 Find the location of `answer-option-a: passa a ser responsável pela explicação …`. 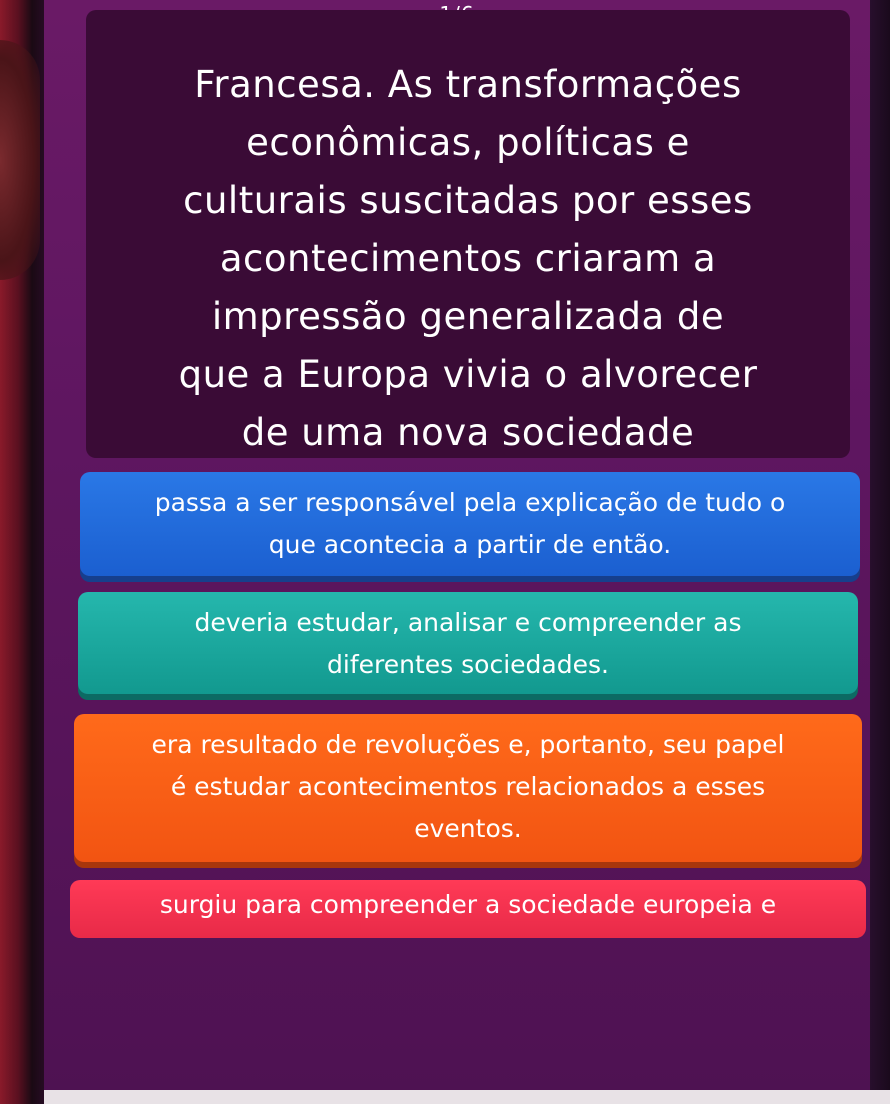

answer-option-a: passa a ser responsável pela explicação … is located at coordinates (470, 524).